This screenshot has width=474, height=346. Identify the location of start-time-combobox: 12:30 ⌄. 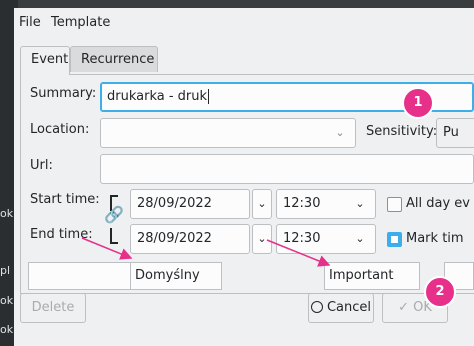
(326, 204).